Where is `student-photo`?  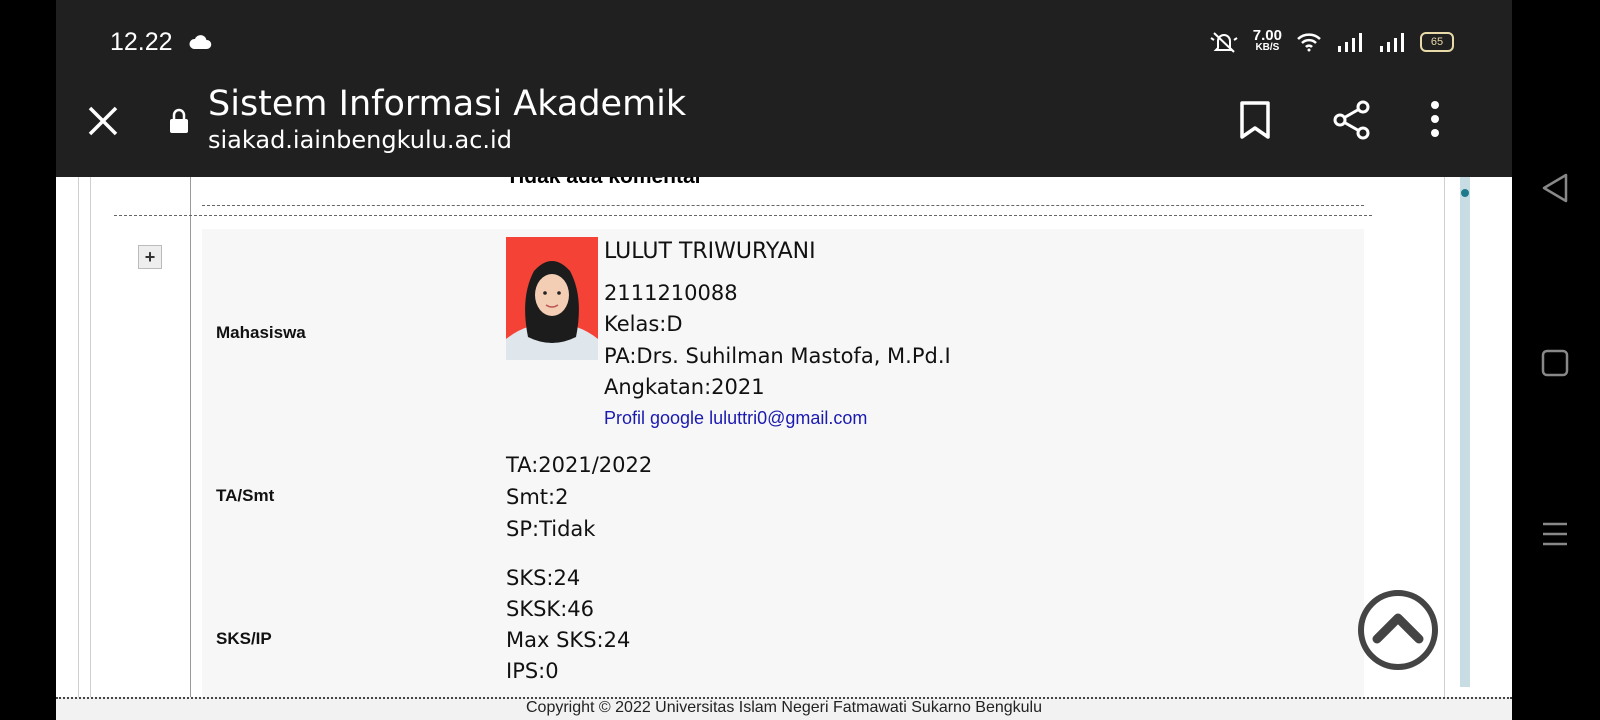
student-photo is located at coordinates (552, 298).